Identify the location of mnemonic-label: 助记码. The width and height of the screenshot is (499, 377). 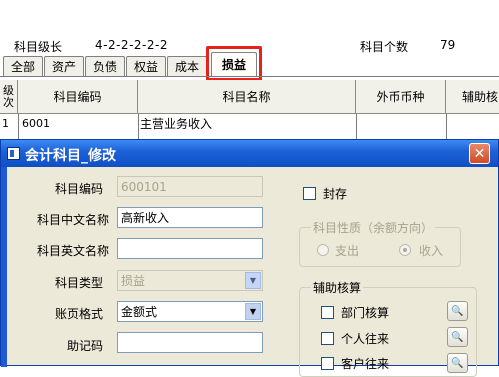
(84, 346).